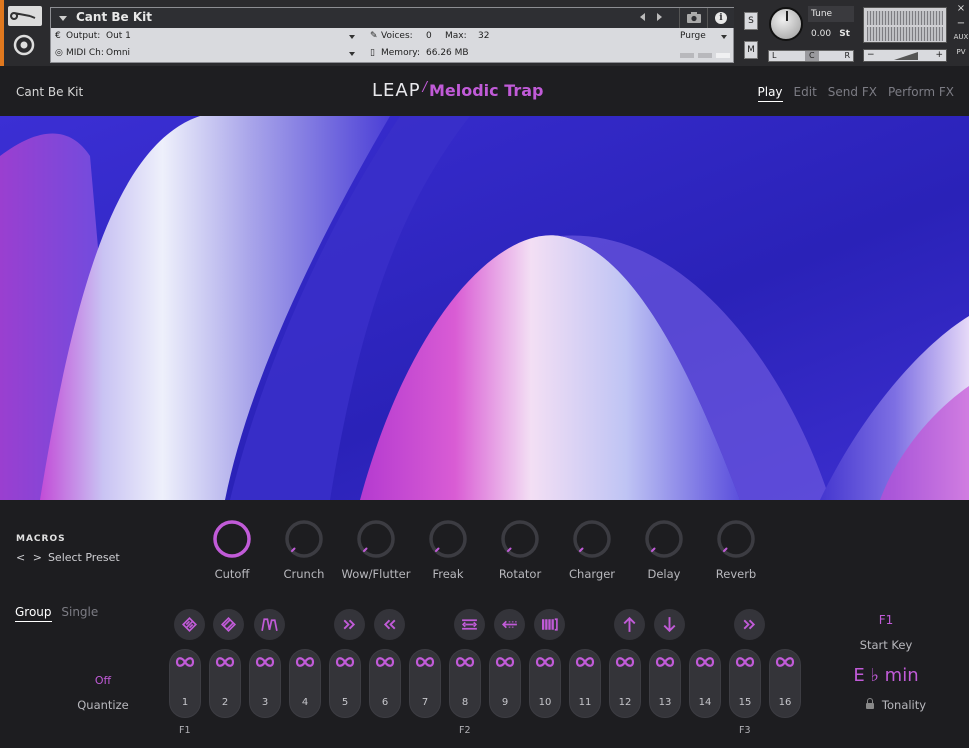 The height and width of the screenshot is (748, 969). What do you see at coordinates (724, 37) in the screenshot?
I see `purge-arrow-icon` at bounding box center [724, 37].